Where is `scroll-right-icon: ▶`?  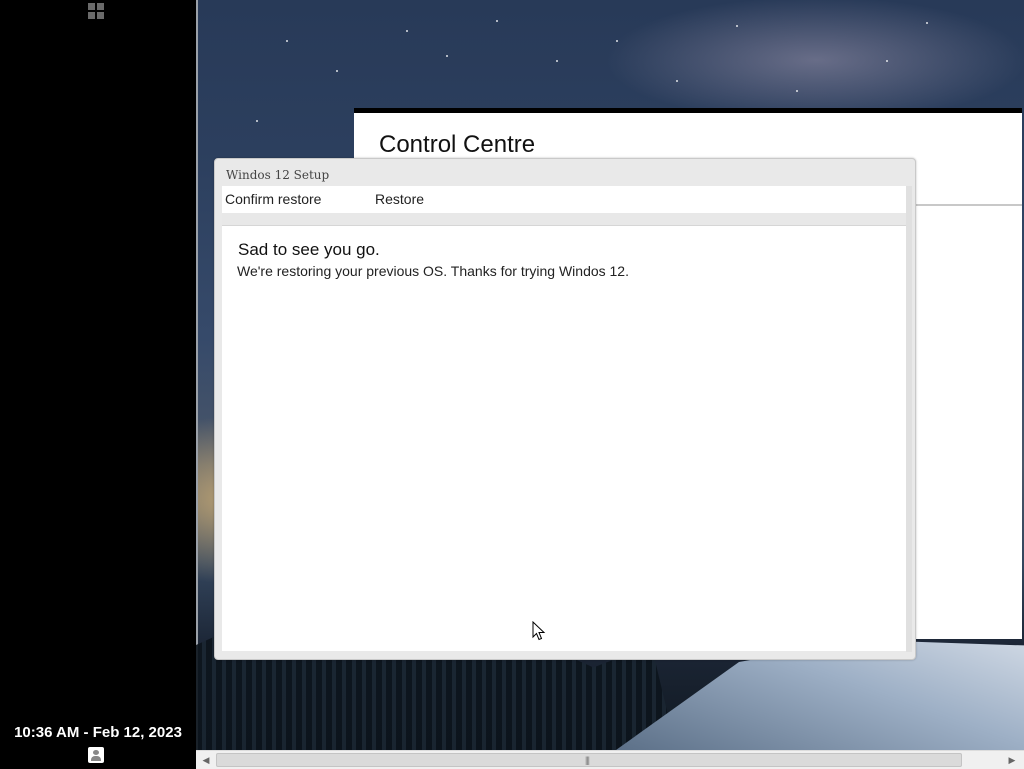 scroll-right-icon: ▶ is located at coordinates (1012, 760).